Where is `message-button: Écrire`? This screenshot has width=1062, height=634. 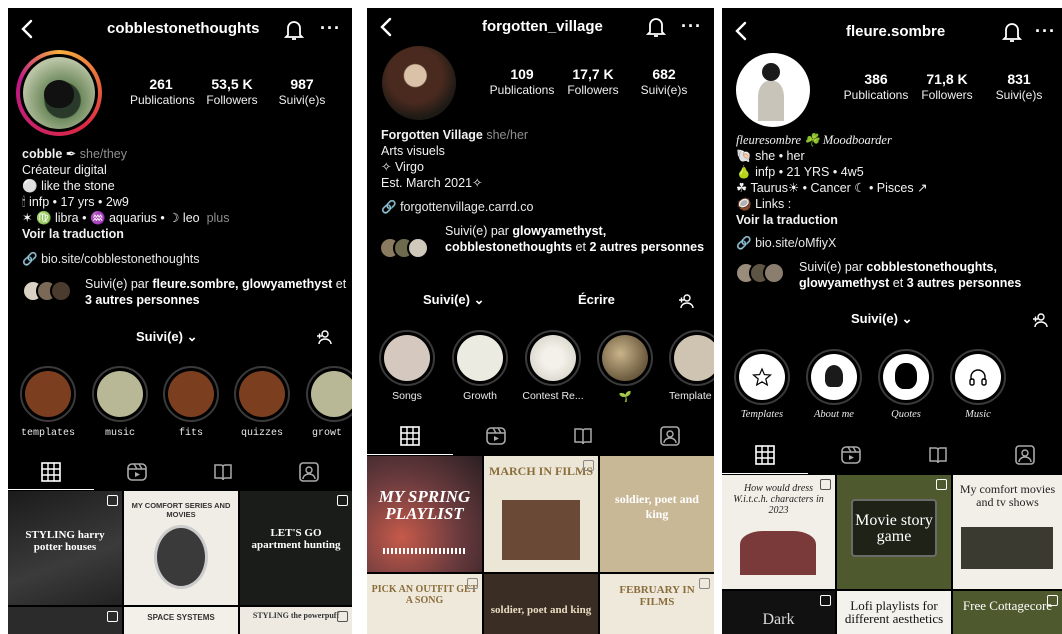
message-button: Écrire is located at coordinates (596, 299).